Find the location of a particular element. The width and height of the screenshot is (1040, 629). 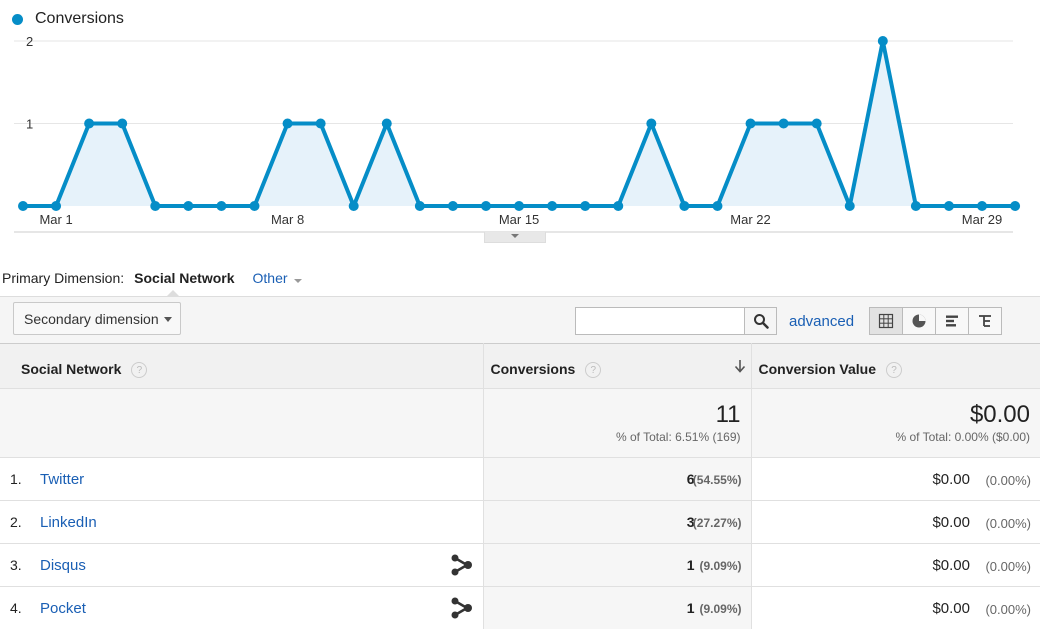

bar-icon is located at coordinates (952, 321).